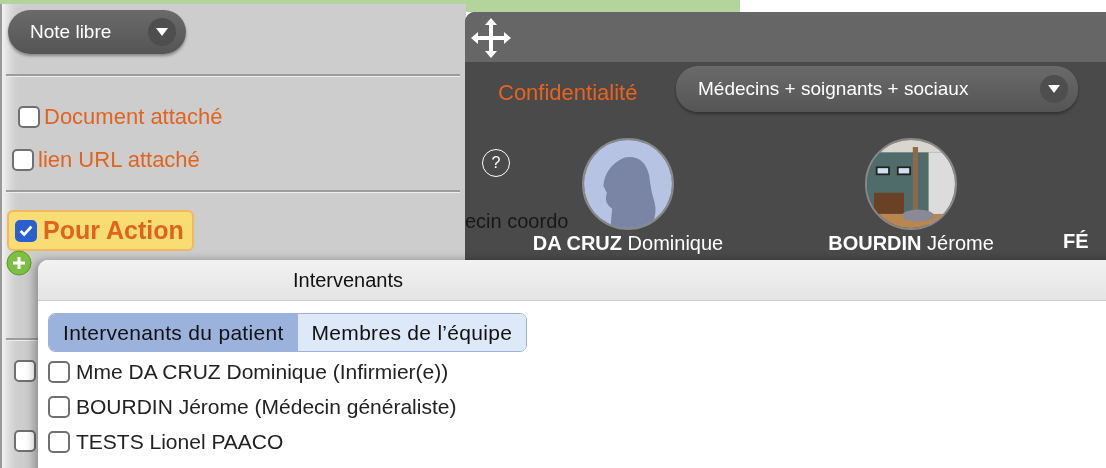 Image resolution: width=1106 pixels, height=468 pixels. I want to click on add-icon, so click(19, 263).